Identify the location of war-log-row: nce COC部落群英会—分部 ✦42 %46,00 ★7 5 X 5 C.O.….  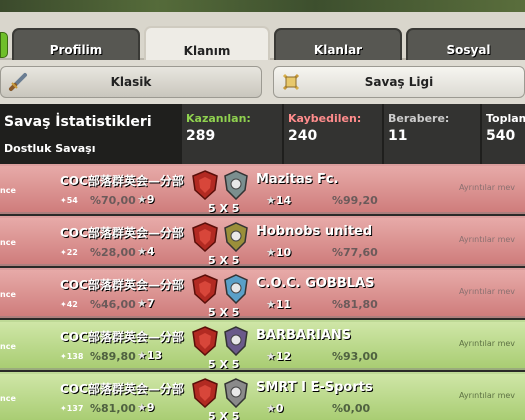
(262, 293).